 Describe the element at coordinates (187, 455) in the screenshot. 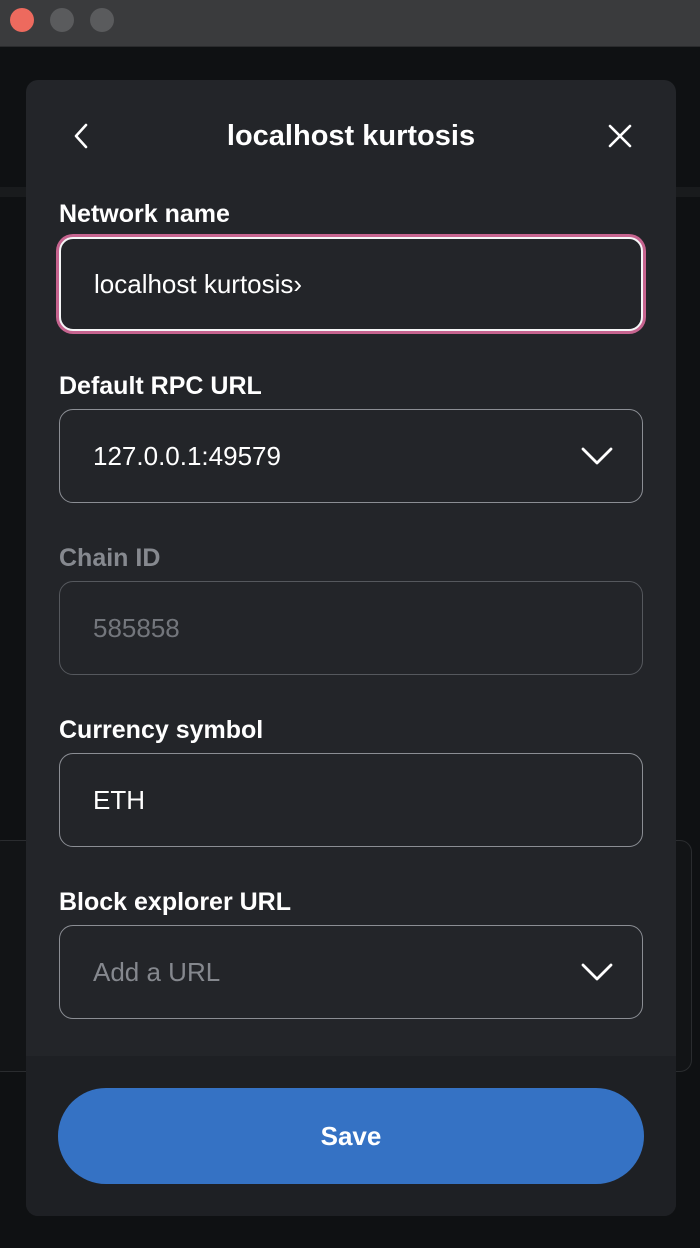

I see `rpc-url-value: 127.0.0.1:49579` at that location.